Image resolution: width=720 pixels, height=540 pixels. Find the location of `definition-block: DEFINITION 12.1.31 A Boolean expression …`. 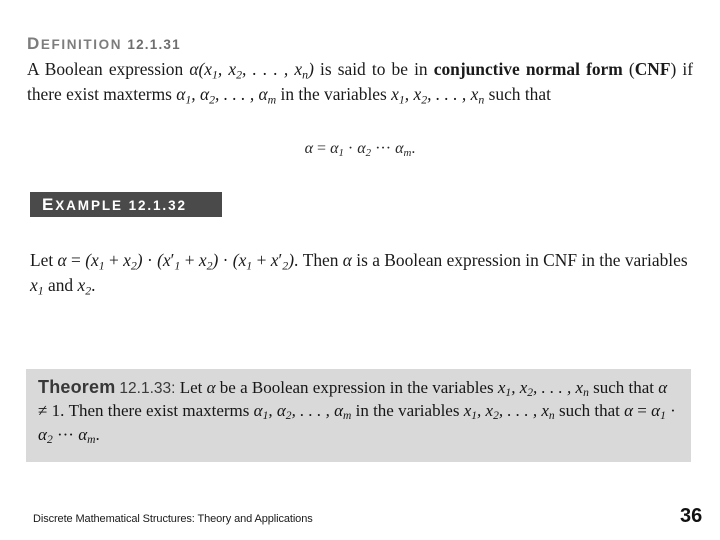

definition-block: DEFINITION 12.1.31 A Boolean expression … is located at coordinates (360, 70).